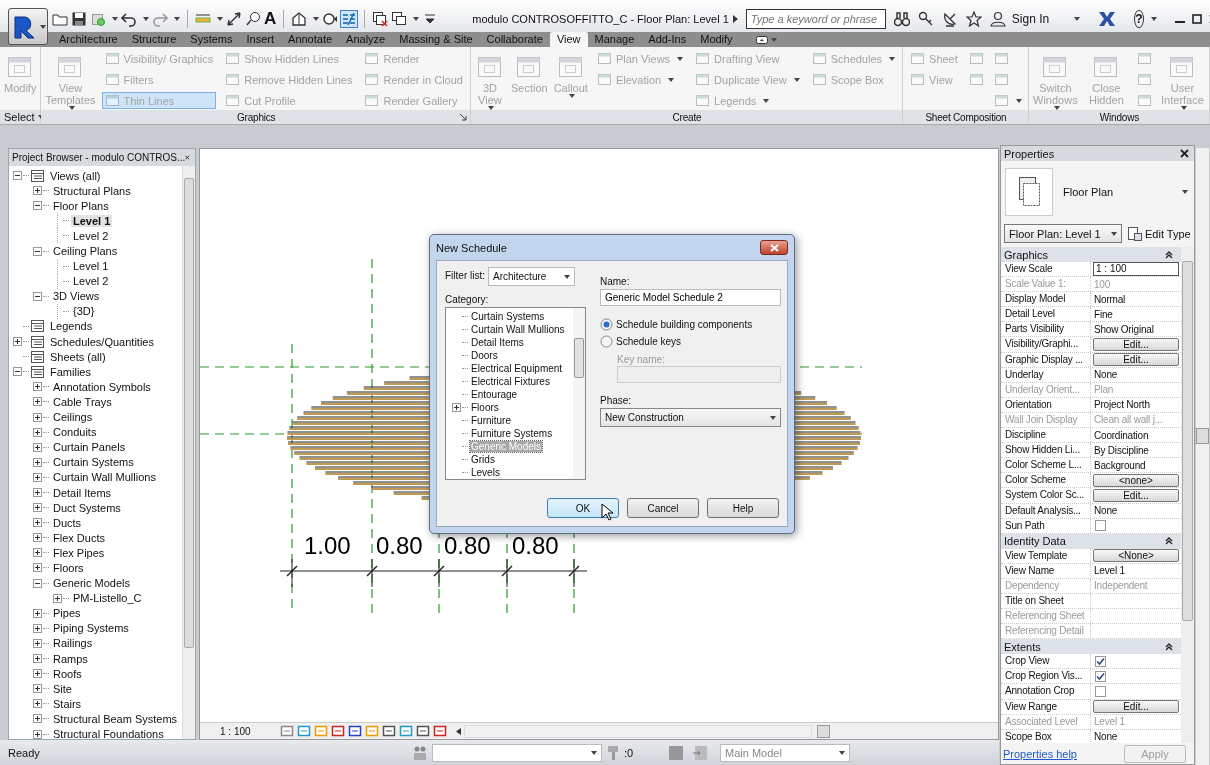 This screenshot has height=765, width=1210. What do you see at coordinates (270, 19) in the screenshot?
I see `text-tool-button: A` at bounding box center [270, 19].